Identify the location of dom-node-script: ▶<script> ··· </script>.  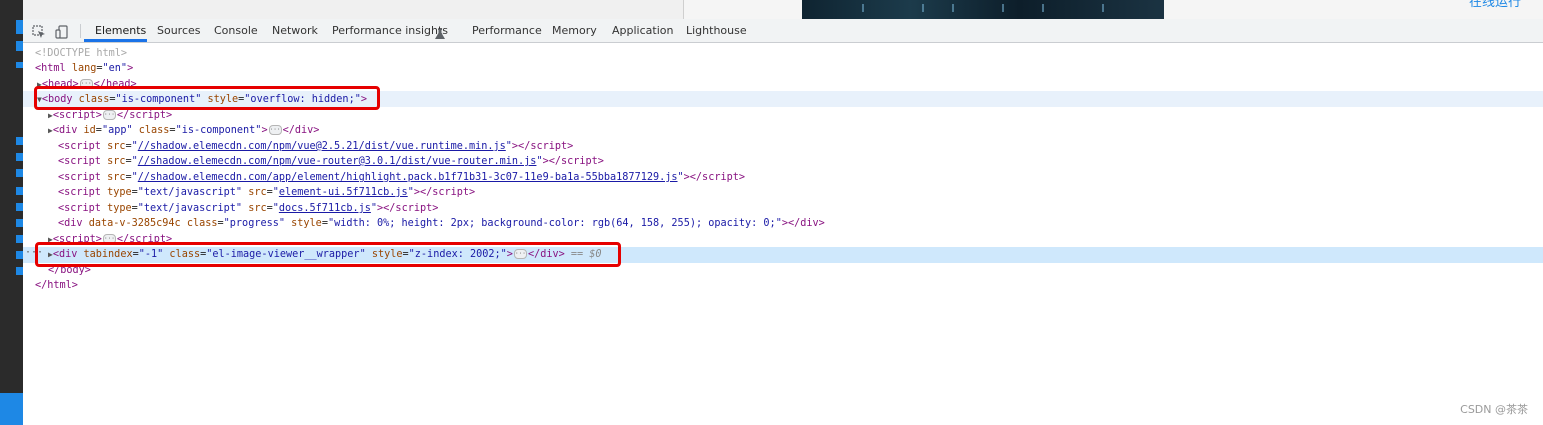
(110, 115).